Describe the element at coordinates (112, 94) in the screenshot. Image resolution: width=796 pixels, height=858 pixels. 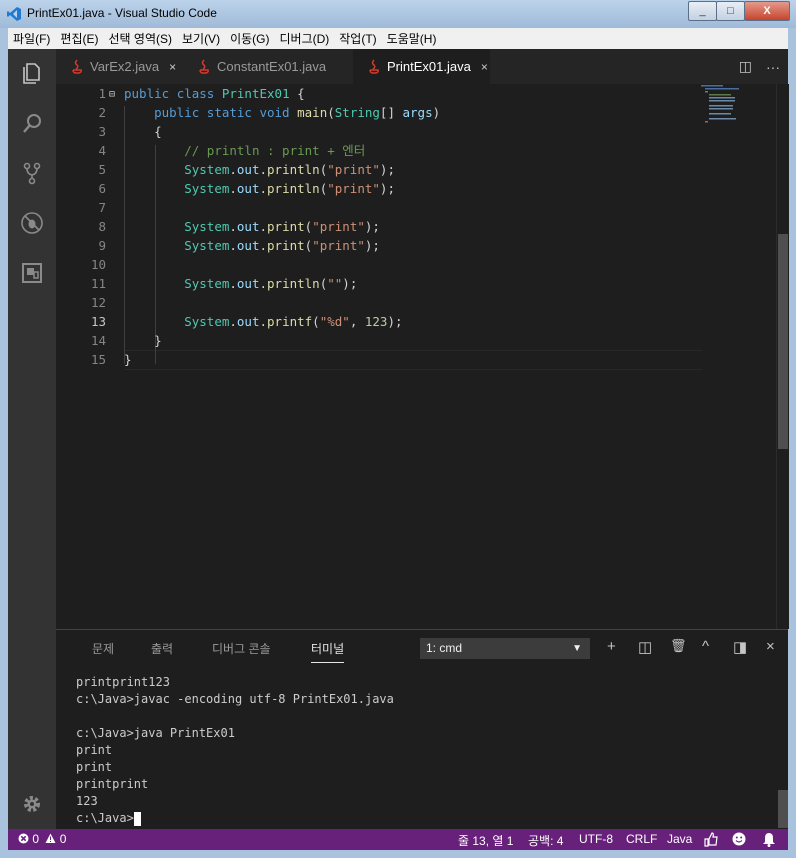
I see `fold-icon: ⊟` at that location.